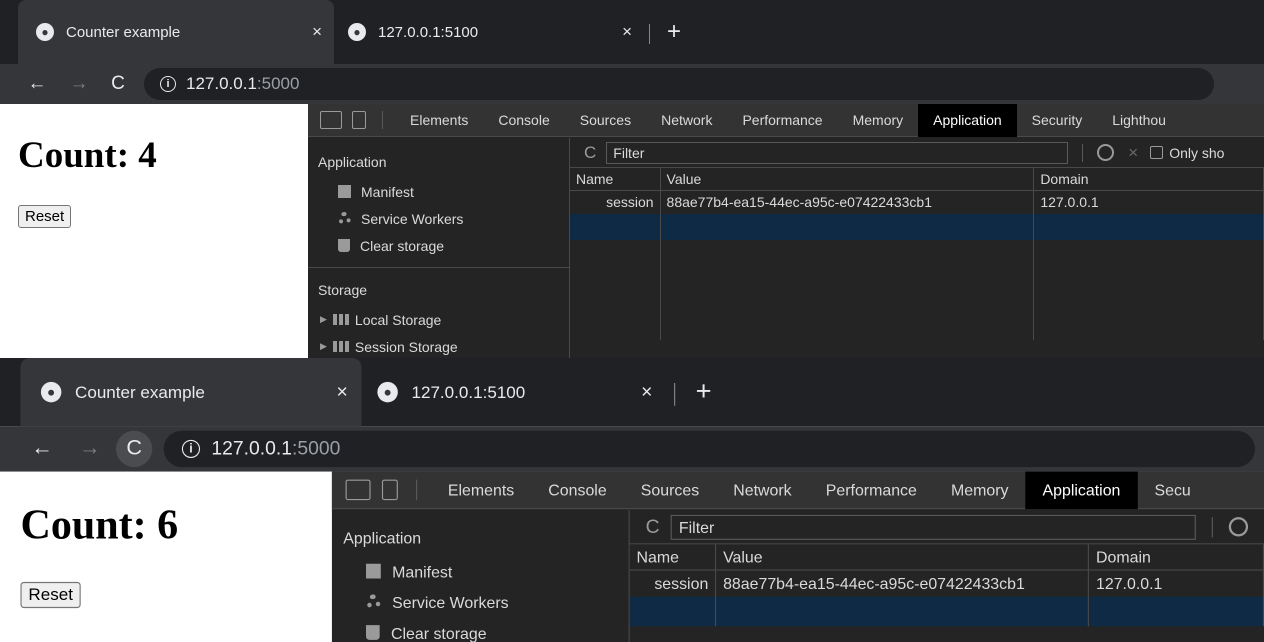 The height and width of the screenshot is (642, 1264). What do you see at coordinates (1133, 153) in the screenshot?
I see `delete-selected-icon: ×` at bounding box center [1133, 153].